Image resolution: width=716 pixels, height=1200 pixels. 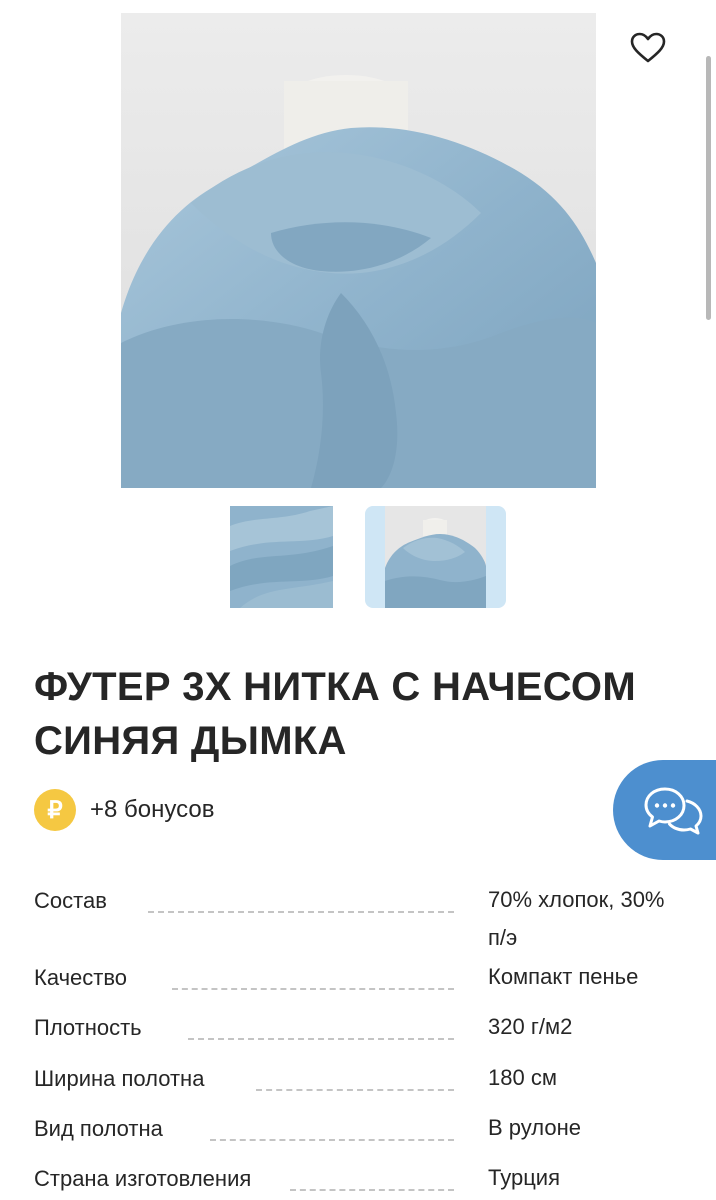 I want to click on ruble-coin-icon: ₽, so click(x=55, y=810).